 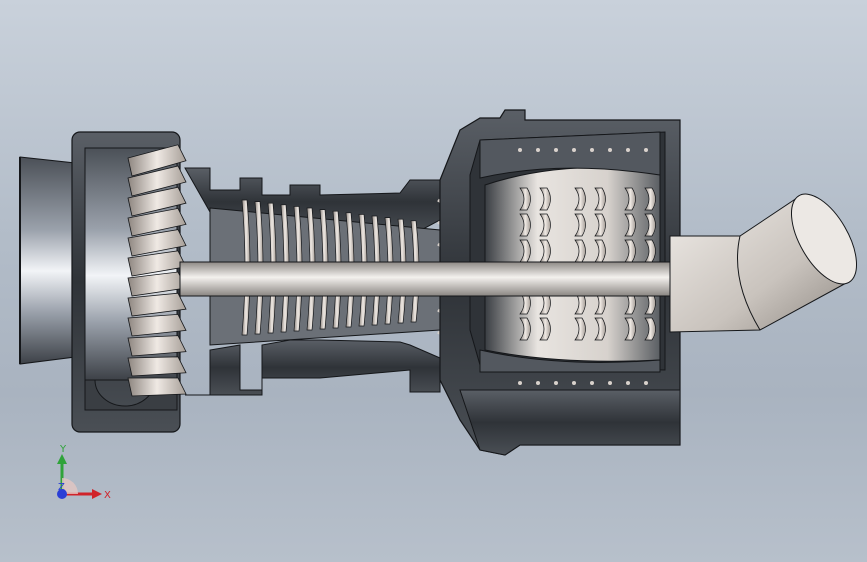 I want to click on x-axis-label: X, so click(x=107, y=495).